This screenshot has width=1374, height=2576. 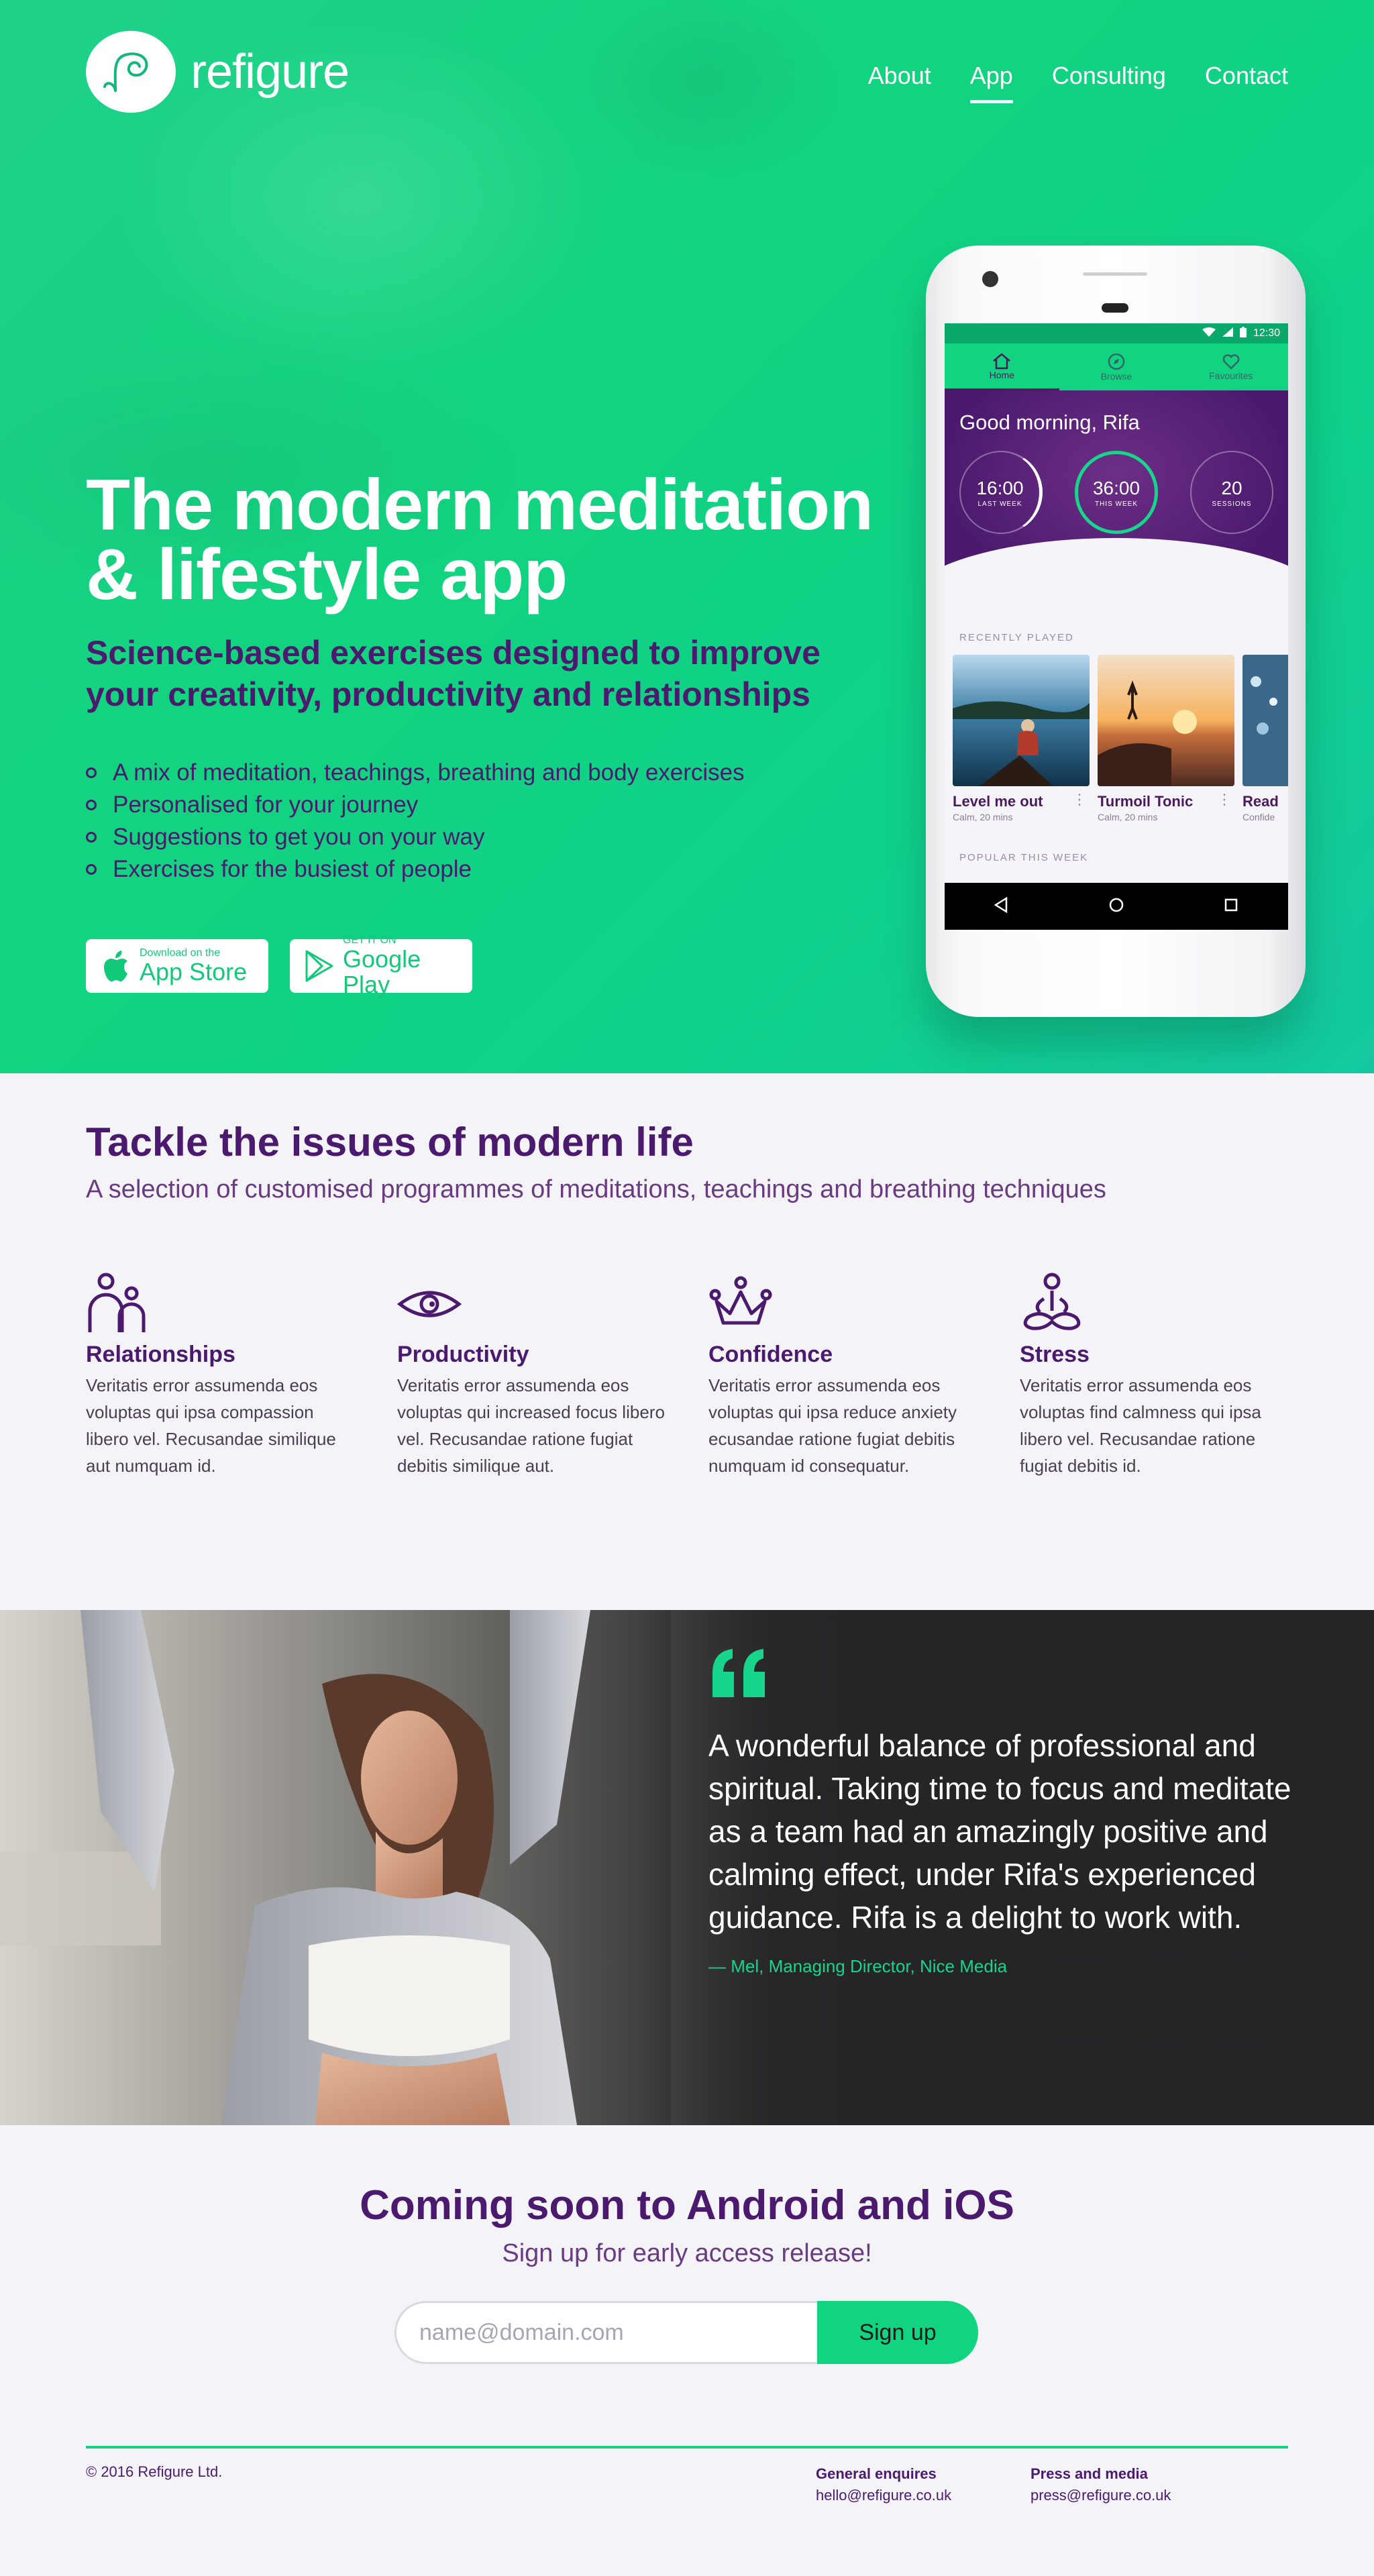 I want to click on testimonial-photo, so click(x=335, y=1867).